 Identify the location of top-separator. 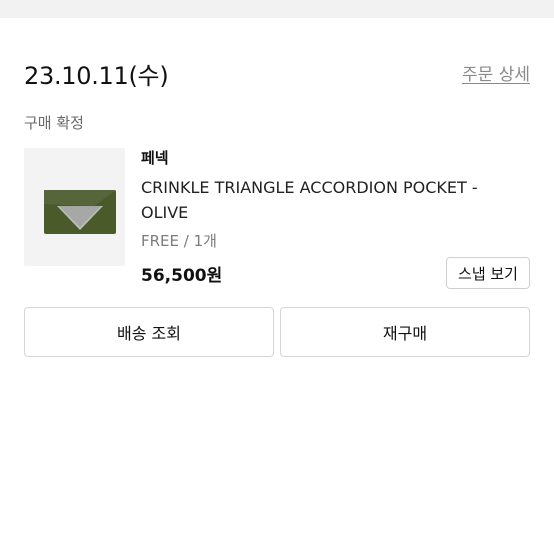
(277, 9).